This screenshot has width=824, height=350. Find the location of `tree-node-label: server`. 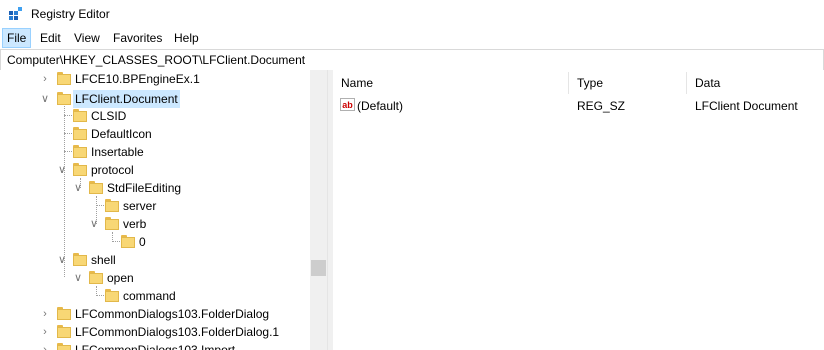

tree-node-label: server is located at coordinates (140, 206).